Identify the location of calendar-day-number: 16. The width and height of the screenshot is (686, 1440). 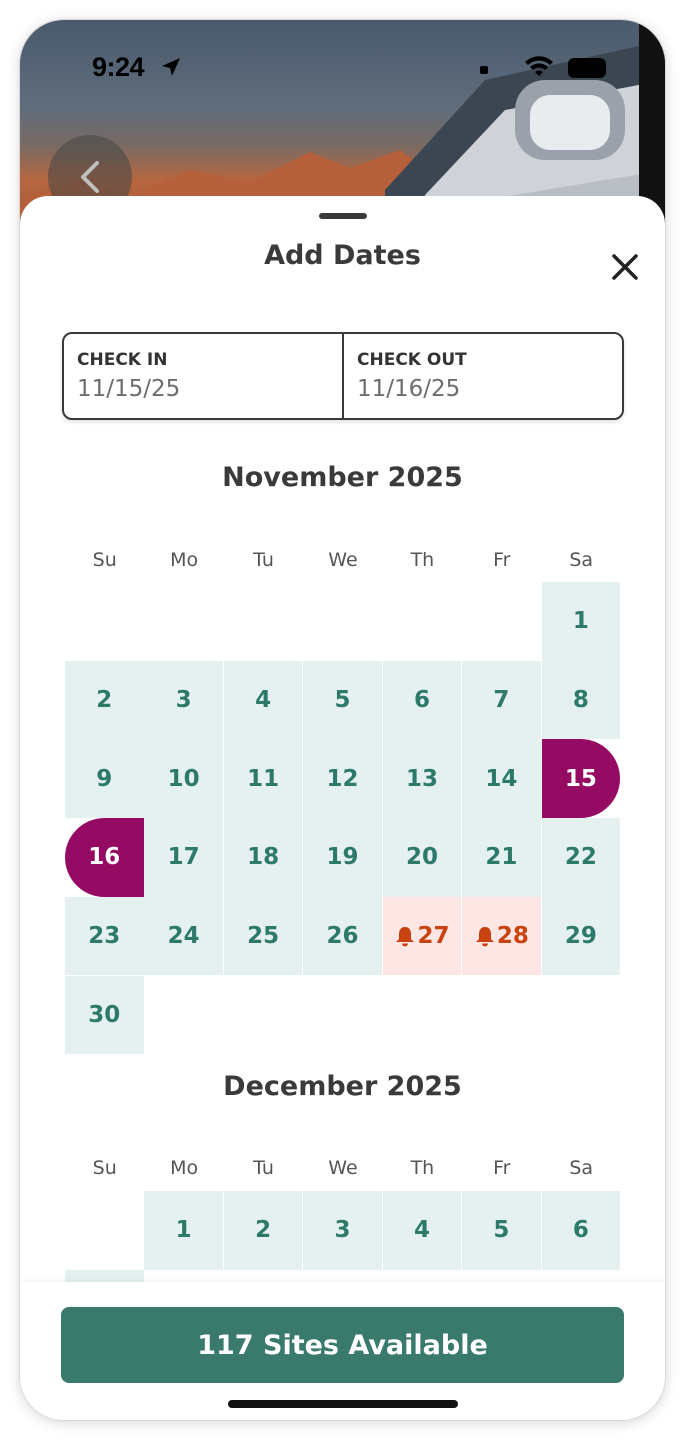
(104, 857).